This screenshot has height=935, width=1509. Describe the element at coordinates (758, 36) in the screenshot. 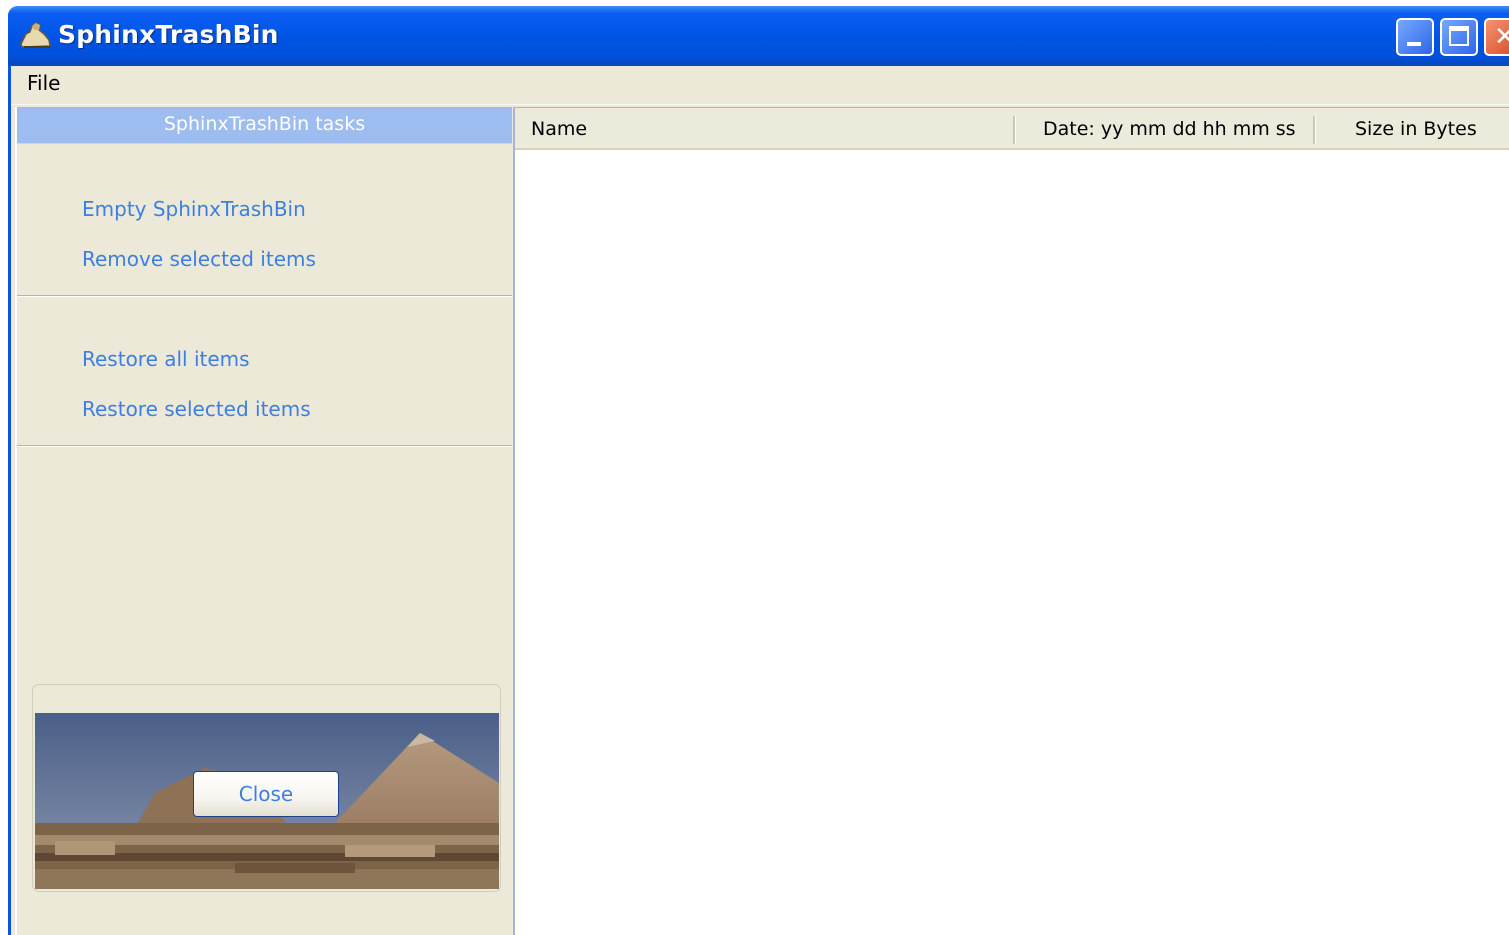

I see `title-bar: SphinxTrashBin ✕` at that location.